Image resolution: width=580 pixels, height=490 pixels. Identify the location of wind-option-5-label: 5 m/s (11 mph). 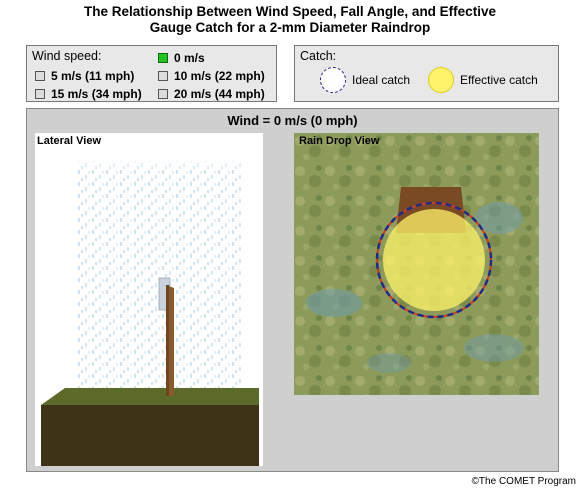
(93, 76).